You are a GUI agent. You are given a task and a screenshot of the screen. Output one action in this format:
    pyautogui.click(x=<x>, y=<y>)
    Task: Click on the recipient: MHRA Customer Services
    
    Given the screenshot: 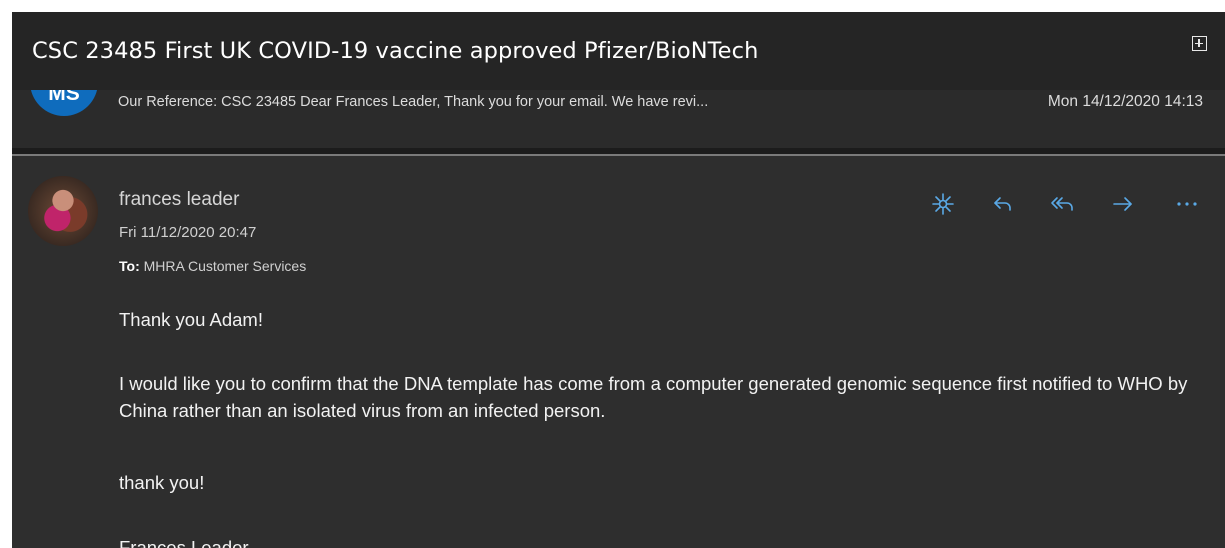 What is the action you would take?
    pyautogui.click(x=225, y=266)
    